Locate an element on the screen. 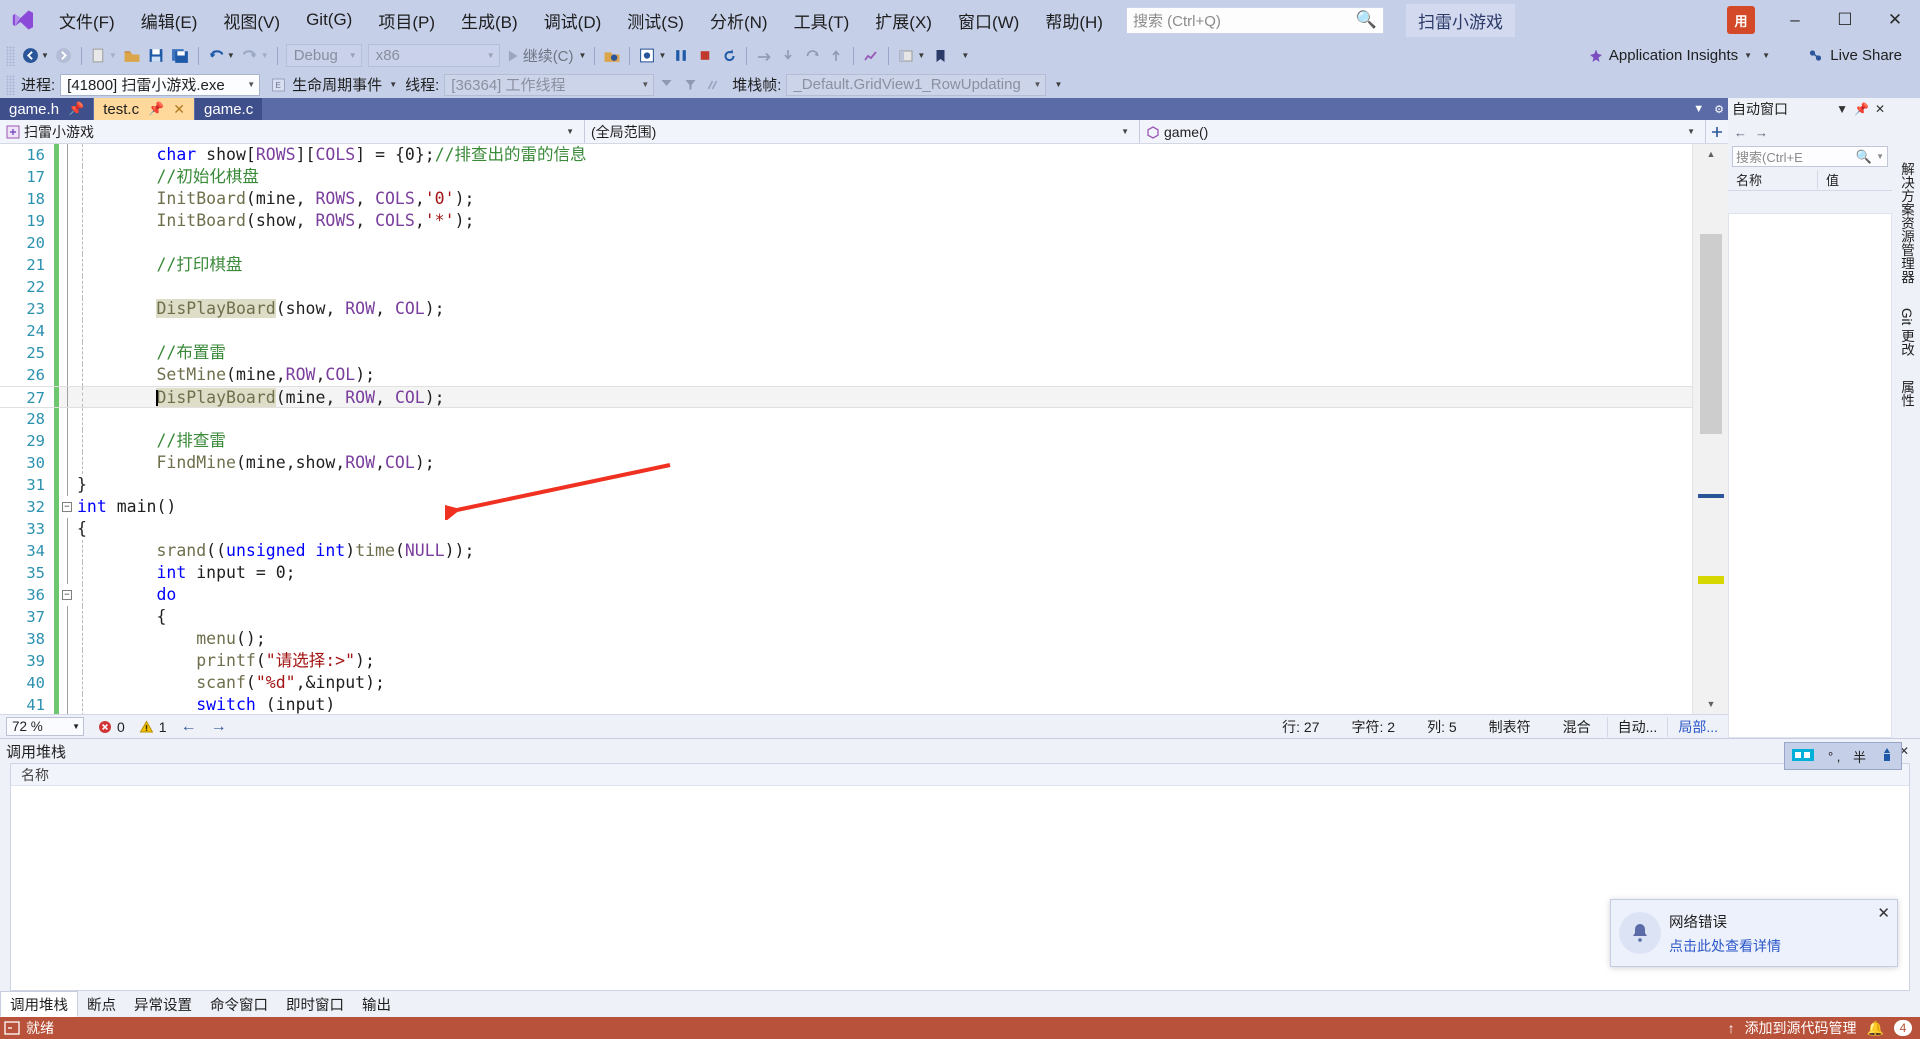 The width and height of the screenshot is (1920, 1039). tab-breakpoints: 断点 is located at coordinates (101, 1004).